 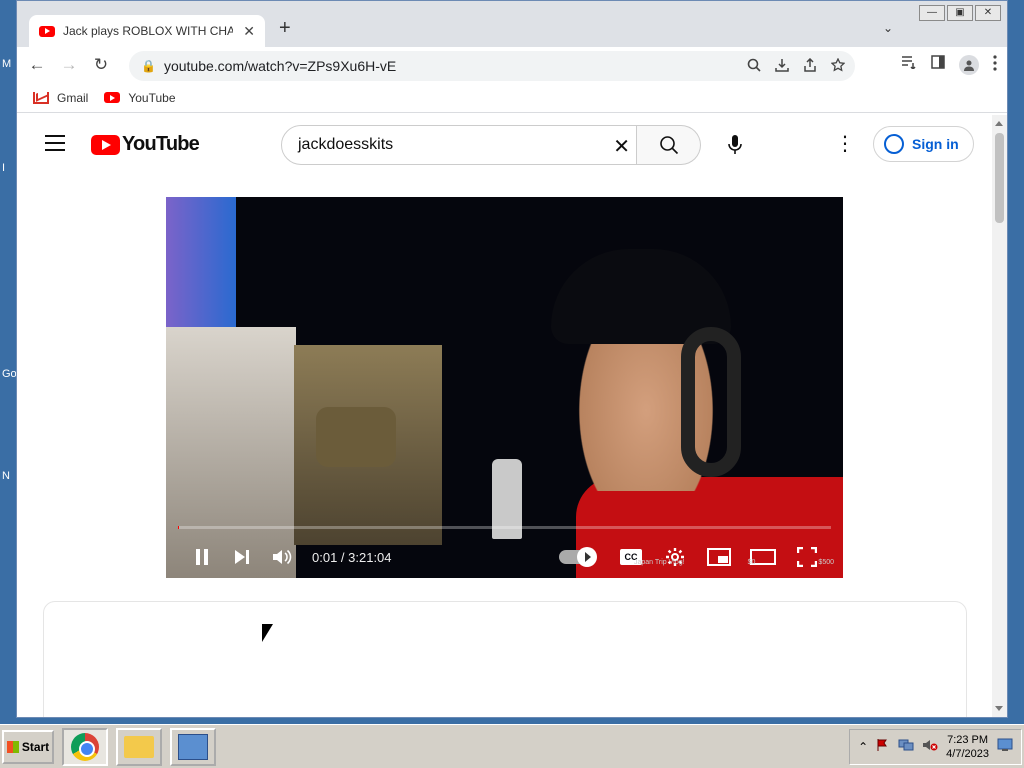 I want to click on bookmark-youtube: YouTube, so click(x=140, y=98).